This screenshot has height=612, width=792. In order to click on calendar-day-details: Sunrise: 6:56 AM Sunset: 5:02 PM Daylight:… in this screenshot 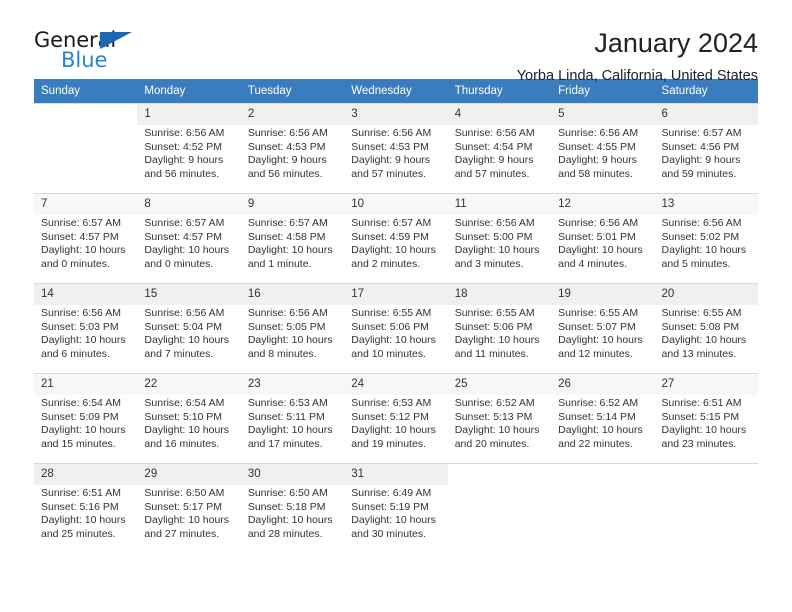, I will do `click(706, 243)`.